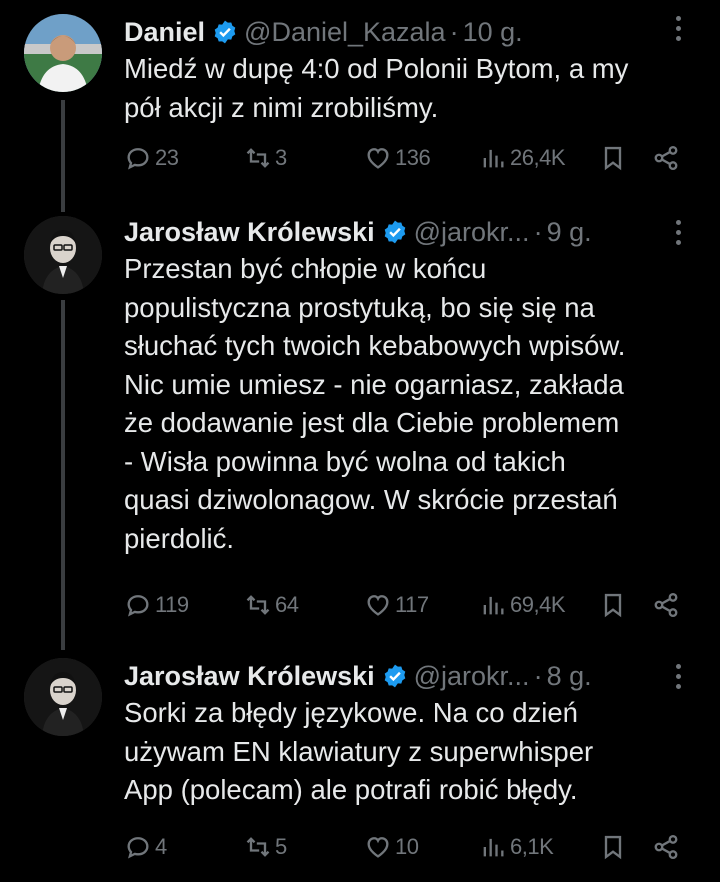 The height and width of the screenshot is (882, 720). Describe the element at coordinates (569, 232) in the screenshot. I see `timestamp: 9 g.` at that location.